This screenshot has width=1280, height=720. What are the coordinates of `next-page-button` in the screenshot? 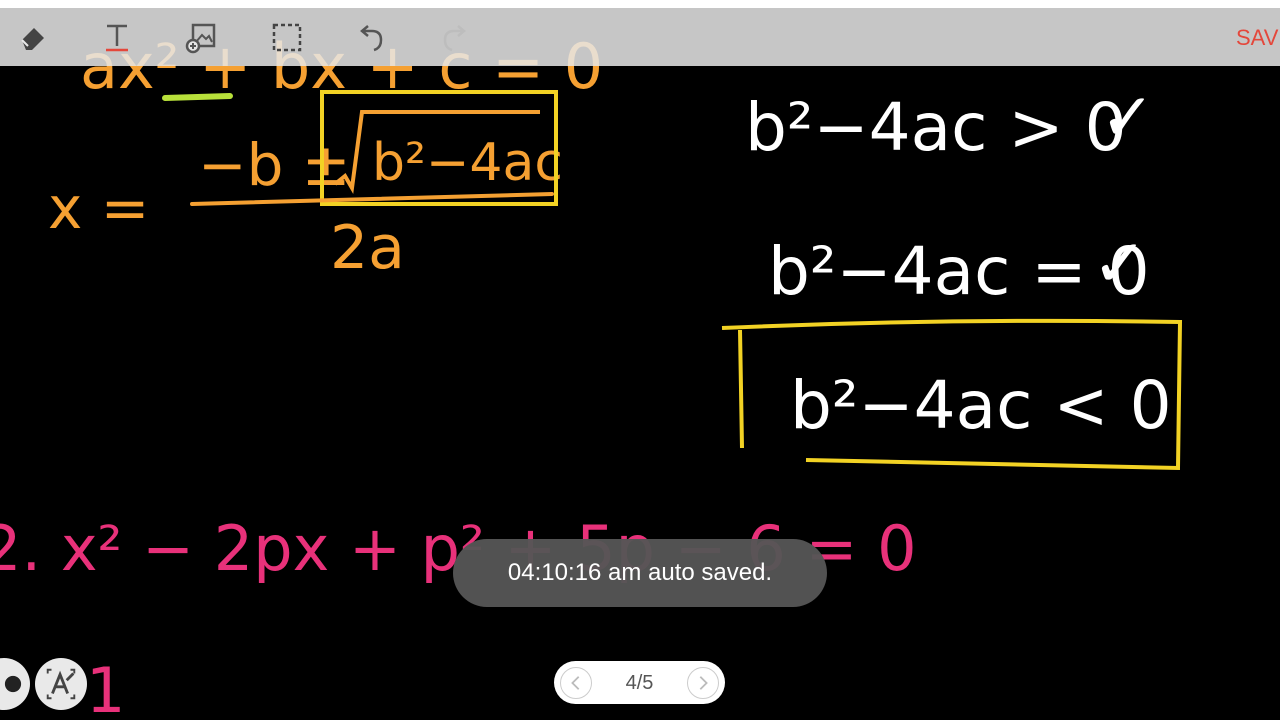 It's located at (703, 683).